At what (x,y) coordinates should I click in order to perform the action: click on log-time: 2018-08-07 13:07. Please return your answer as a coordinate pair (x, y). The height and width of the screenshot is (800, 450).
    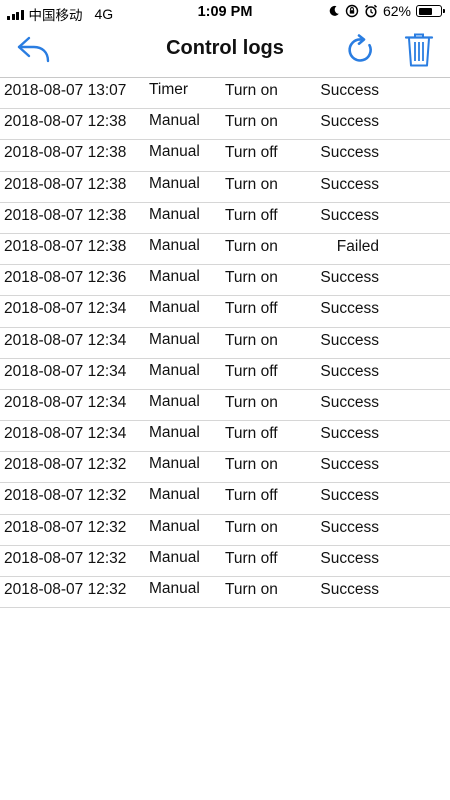
    Looking at the image, I should click on (65, 90).